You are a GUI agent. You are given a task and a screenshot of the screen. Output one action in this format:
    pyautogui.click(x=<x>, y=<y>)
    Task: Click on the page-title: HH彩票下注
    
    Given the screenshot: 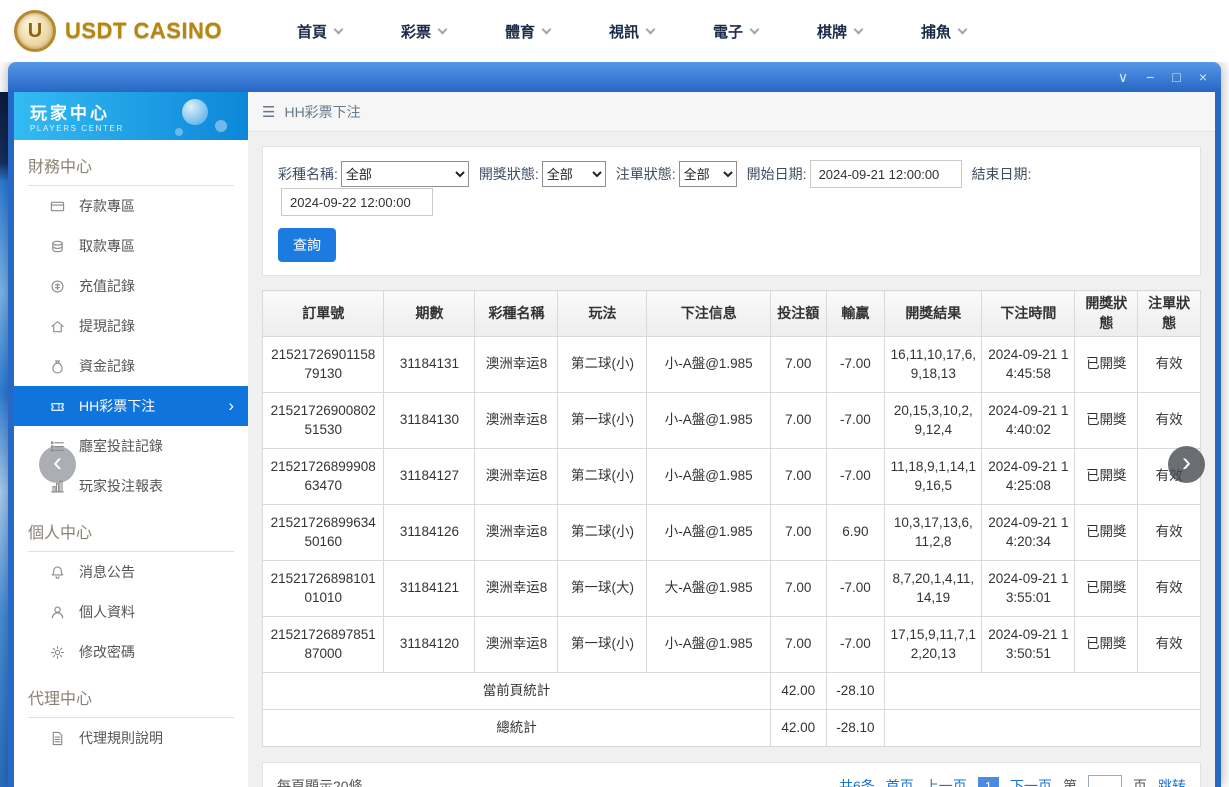 What is the action you would take?
    pyautogui.click(x=322, y=111)
    